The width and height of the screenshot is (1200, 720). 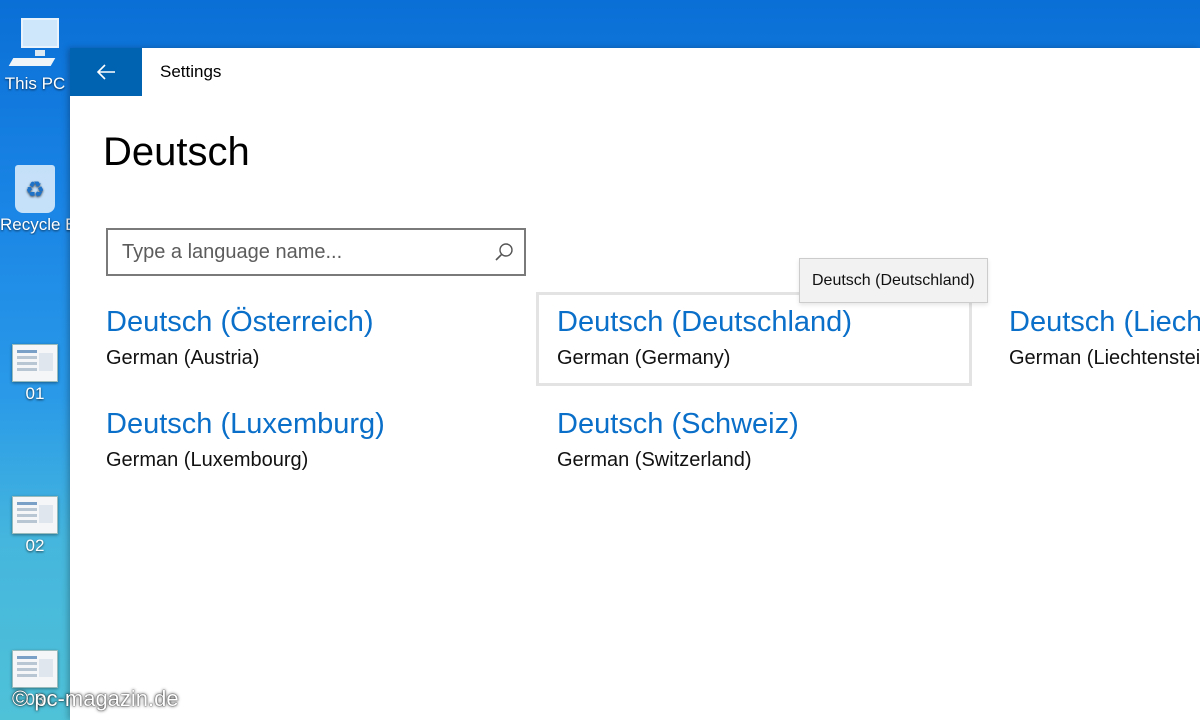 I want to click on desktop-icon-label: 01, so click(x=35, y=393).